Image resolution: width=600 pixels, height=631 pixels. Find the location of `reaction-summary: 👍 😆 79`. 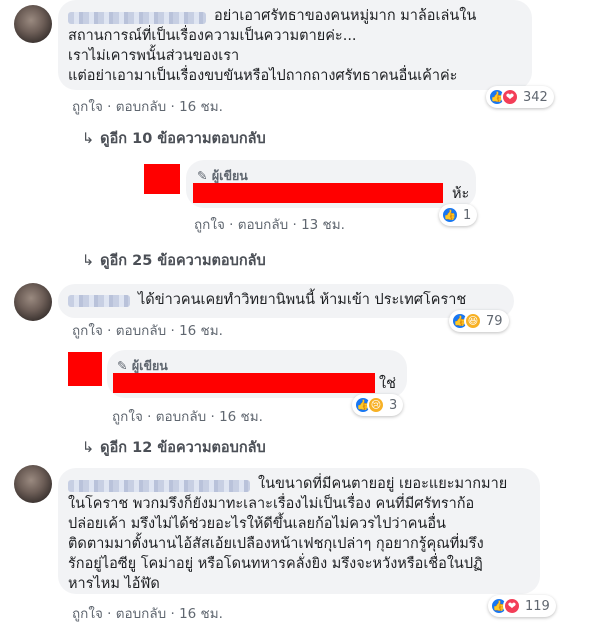

reaction-summary: 👍 😆 79 is located at coordinates (479, 321).